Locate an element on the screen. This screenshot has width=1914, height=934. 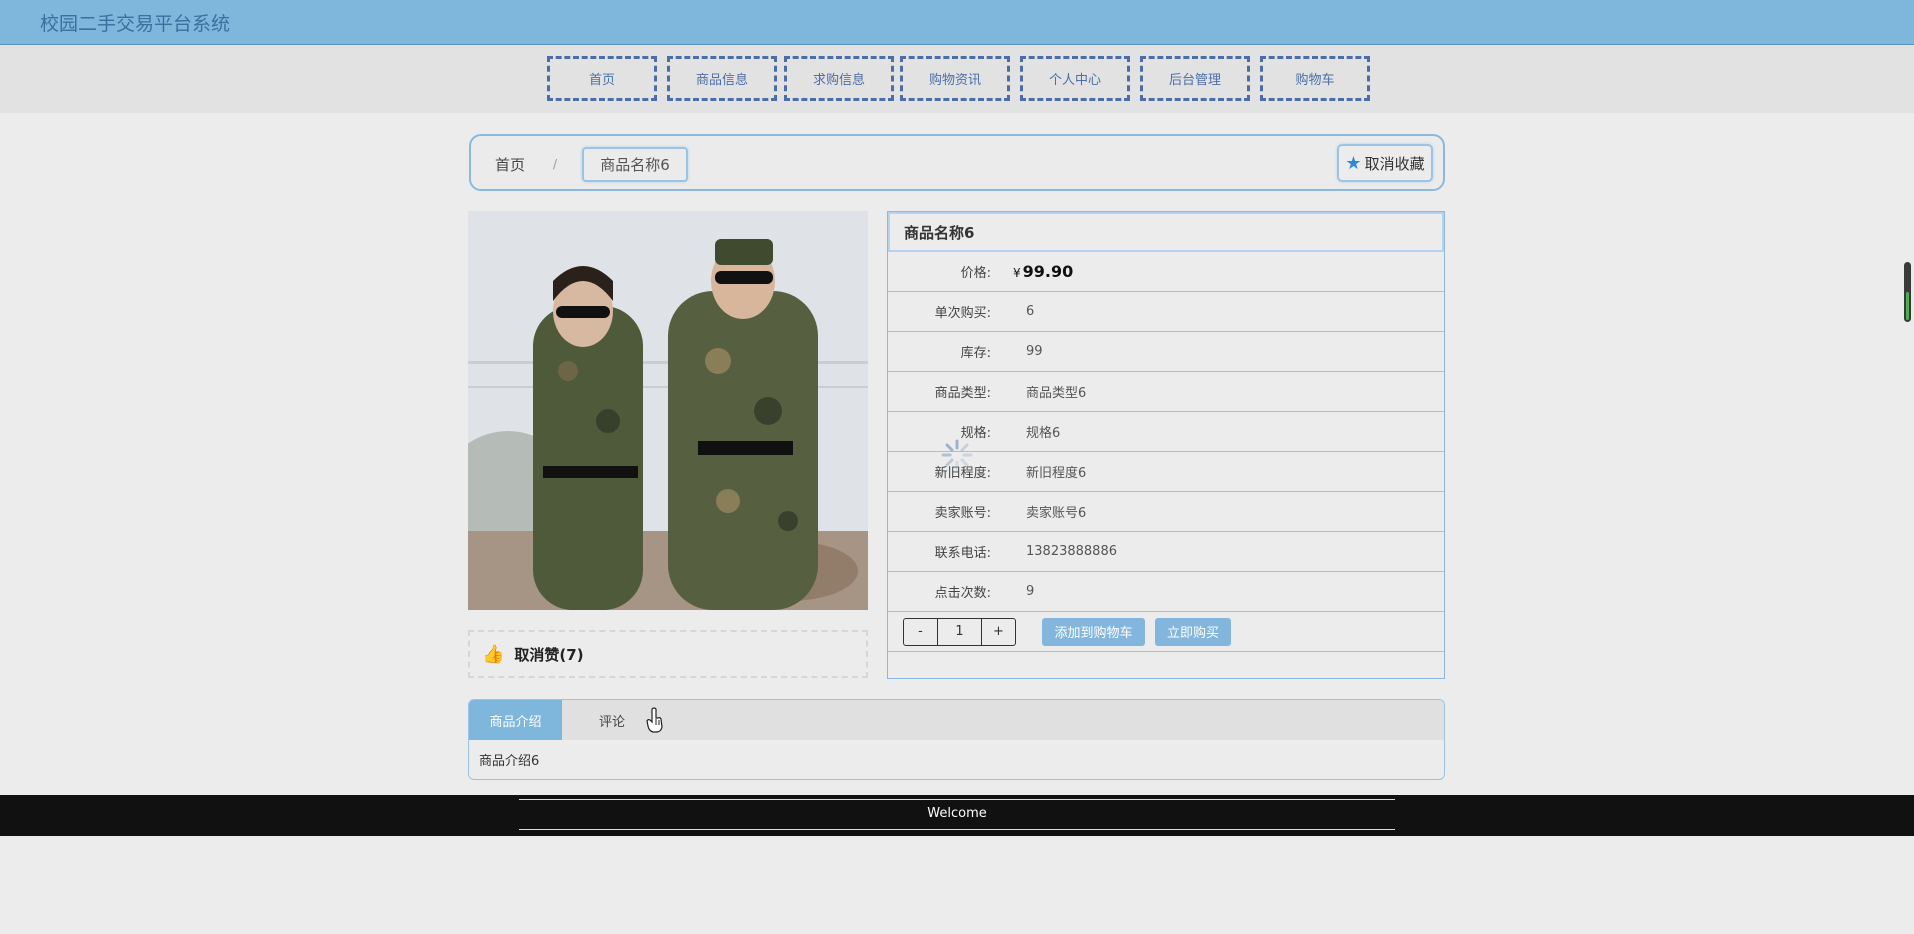
buy-now-button: 立即购买 is located at coordinates (1193, 631).